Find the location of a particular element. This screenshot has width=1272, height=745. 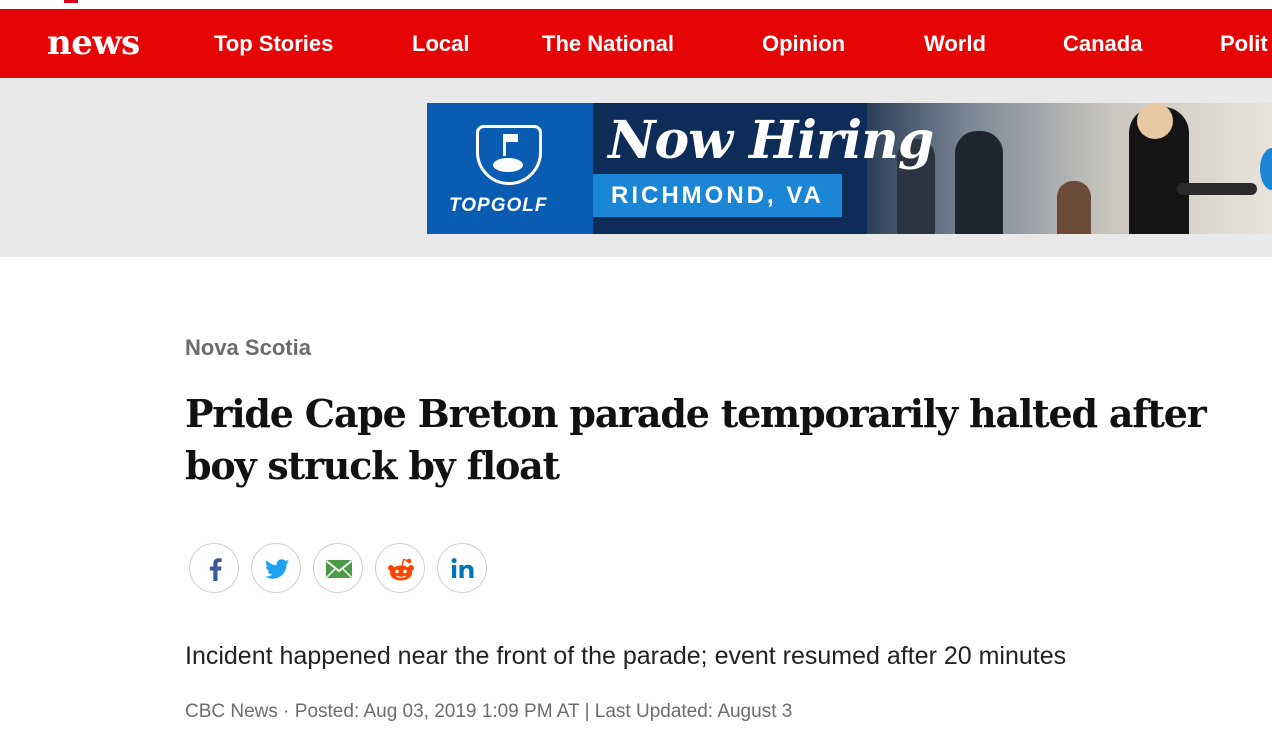

facebook-icon is located at coordinates (215, 569).